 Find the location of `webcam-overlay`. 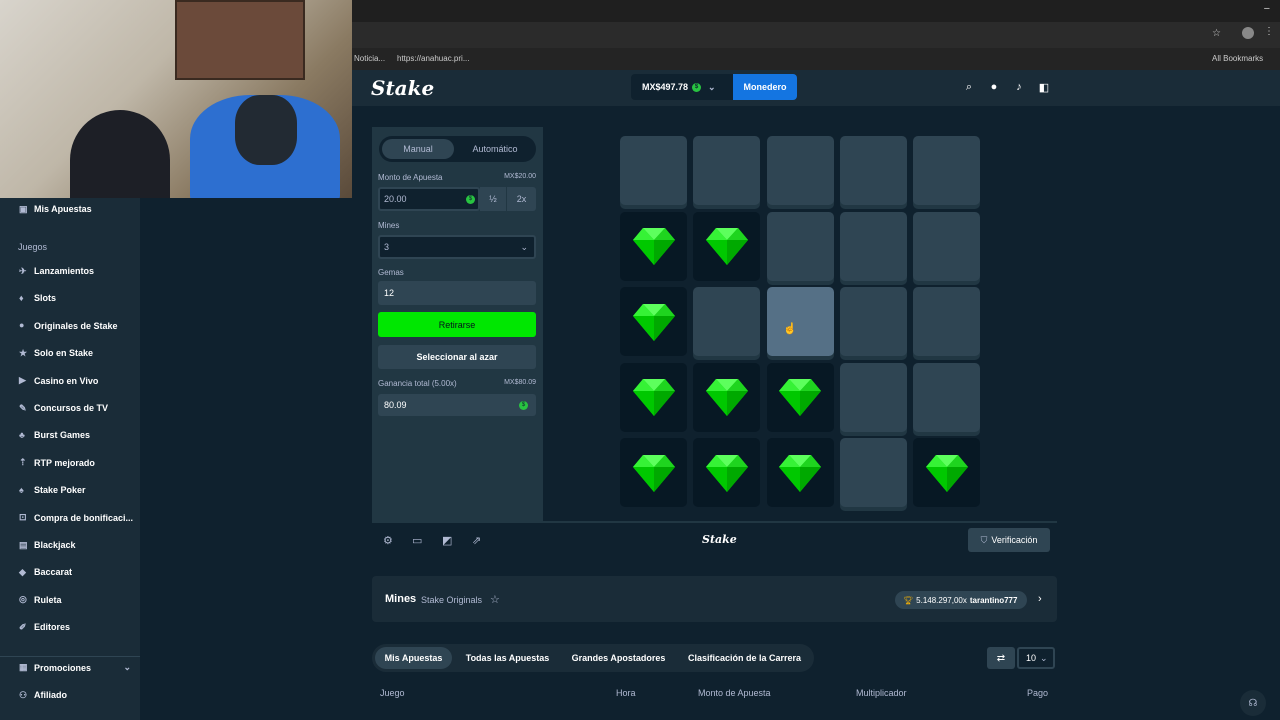

webcam-overlay is located at coordinates (176, 99).